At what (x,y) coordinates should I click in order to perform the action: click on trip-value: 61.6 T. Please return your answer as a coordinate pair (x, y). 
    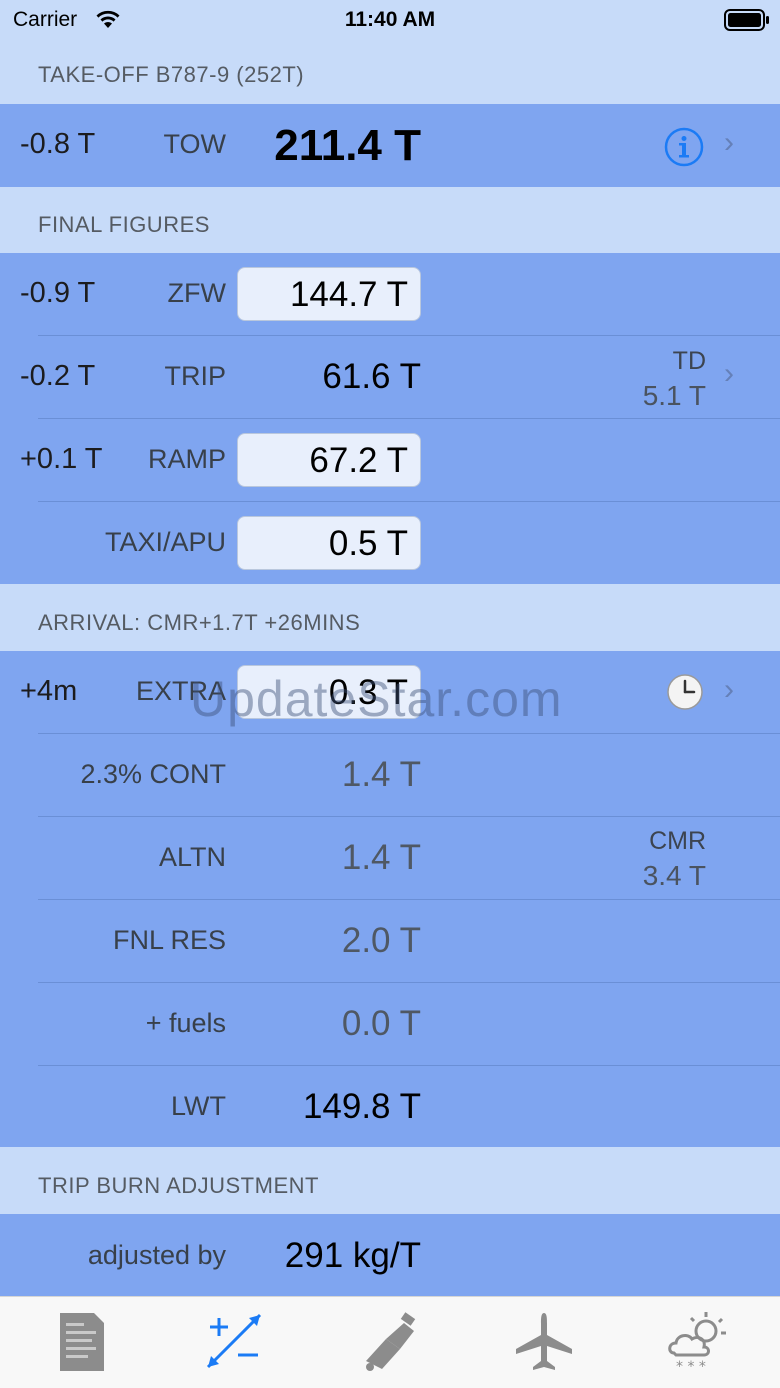
    Looking at the image, I should click on (371, 376).